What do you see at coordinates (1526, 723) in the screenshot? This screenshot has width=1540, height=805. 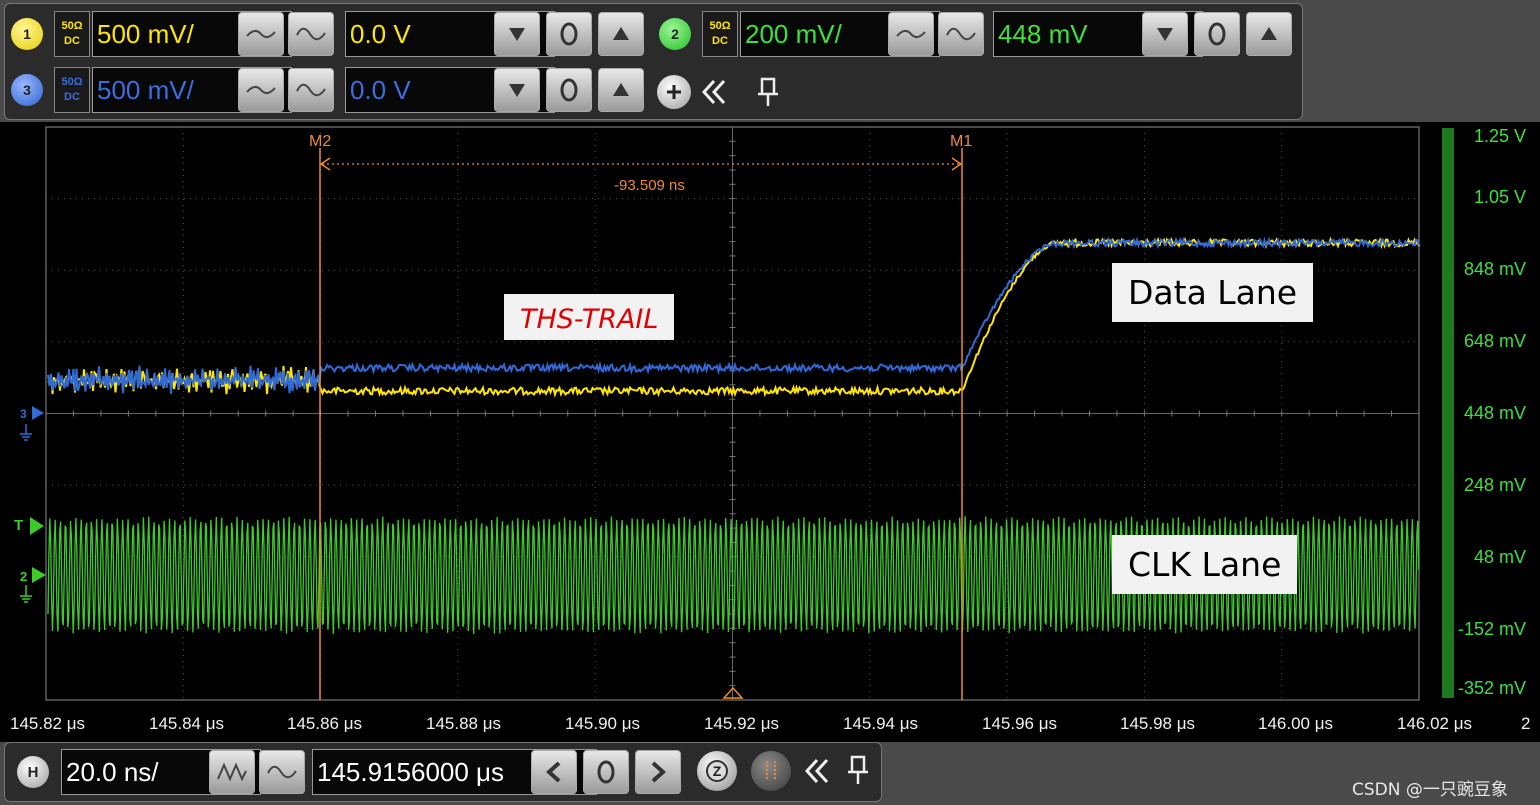 I see `x-axis-suffix: 2` at bounding box center [1526, 723].